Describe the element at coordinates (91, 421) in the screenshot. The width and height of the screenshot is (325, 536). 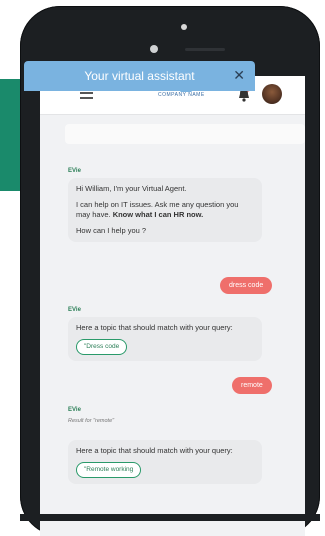
I see `result-note: Result for "remote"` at that location.